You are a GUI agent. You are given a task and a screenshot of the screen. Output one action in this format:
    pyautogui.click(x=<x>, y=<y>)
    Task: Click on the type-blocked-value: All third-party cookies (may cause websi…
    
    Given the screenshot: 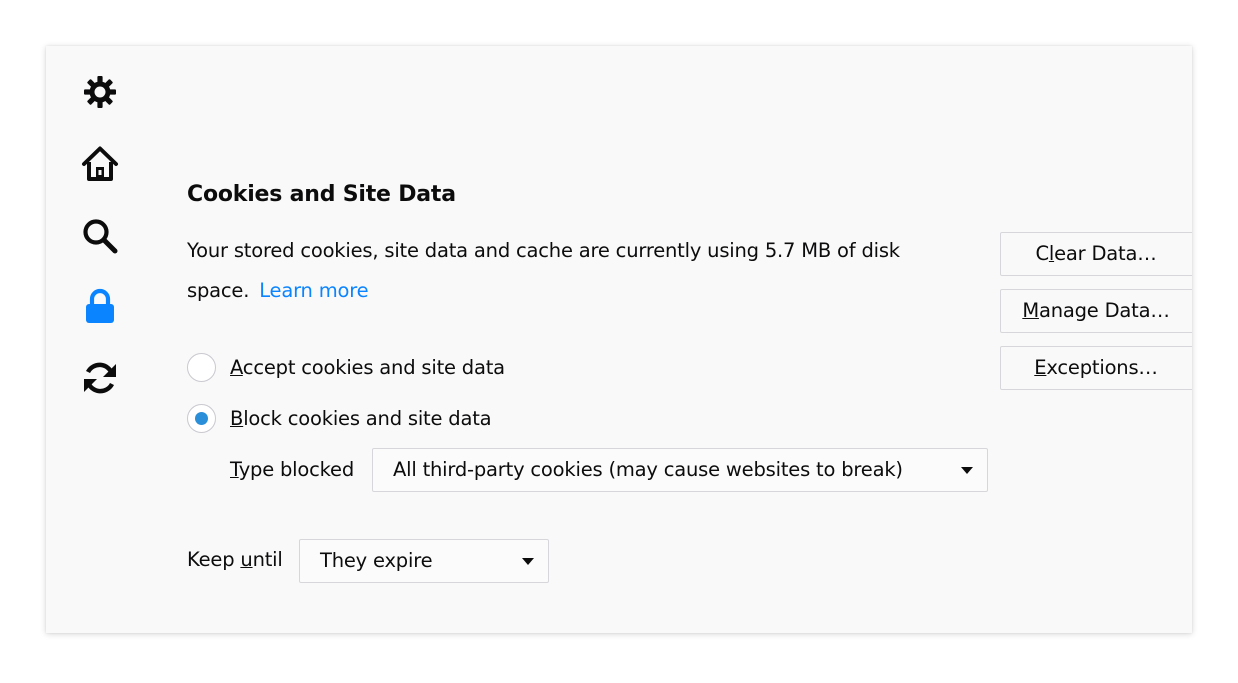 What is the action you would take?
    pyautogui.click(x=648, y=469)
    